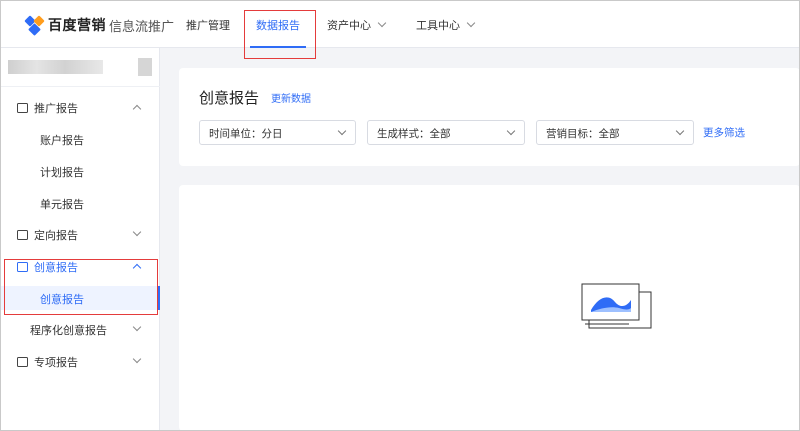 This screenshot has width=800, height=431. Describe the element at coordinates (229, 98) in the screenshot. I see `page-title: 创意报告` at that location.